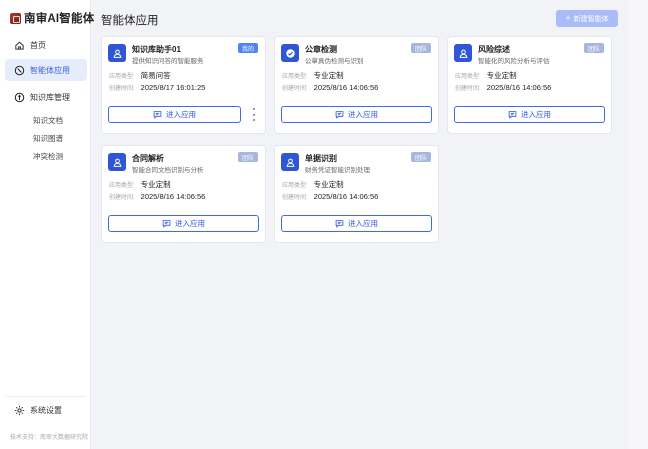 The image size is (648, 449). Describe the element at coordinates (321, 158) in the screenshot. I see `card-title: 单据识别` at that location.